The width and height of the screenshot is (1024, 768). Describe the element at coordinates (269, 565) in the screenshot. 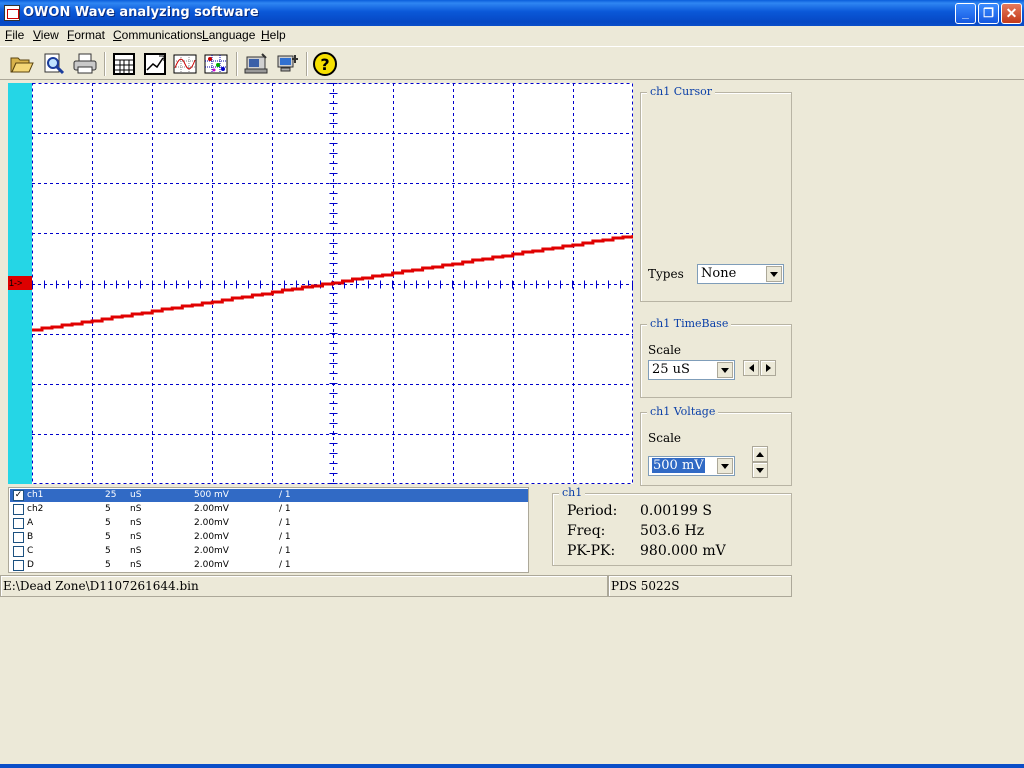

I see `channel-row-d: D 5 nS 2.00mV / 1` at that location.